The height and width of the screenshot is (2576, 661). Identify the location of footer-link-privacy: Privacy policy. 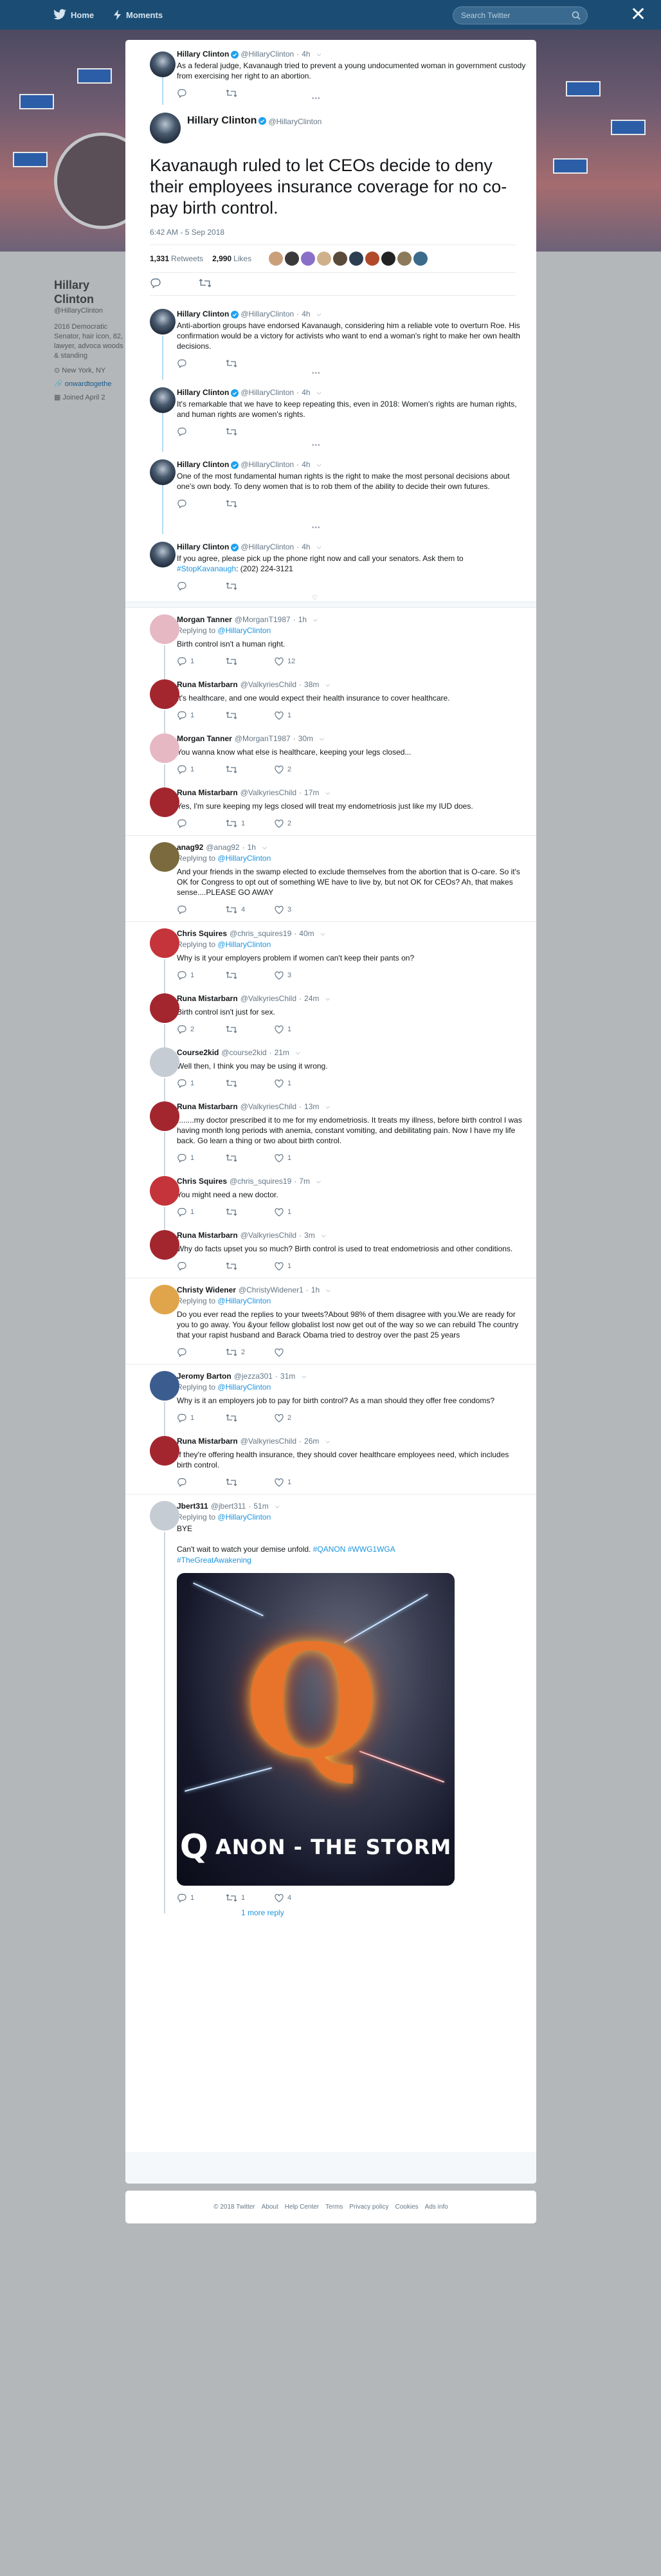
(369, 2207).